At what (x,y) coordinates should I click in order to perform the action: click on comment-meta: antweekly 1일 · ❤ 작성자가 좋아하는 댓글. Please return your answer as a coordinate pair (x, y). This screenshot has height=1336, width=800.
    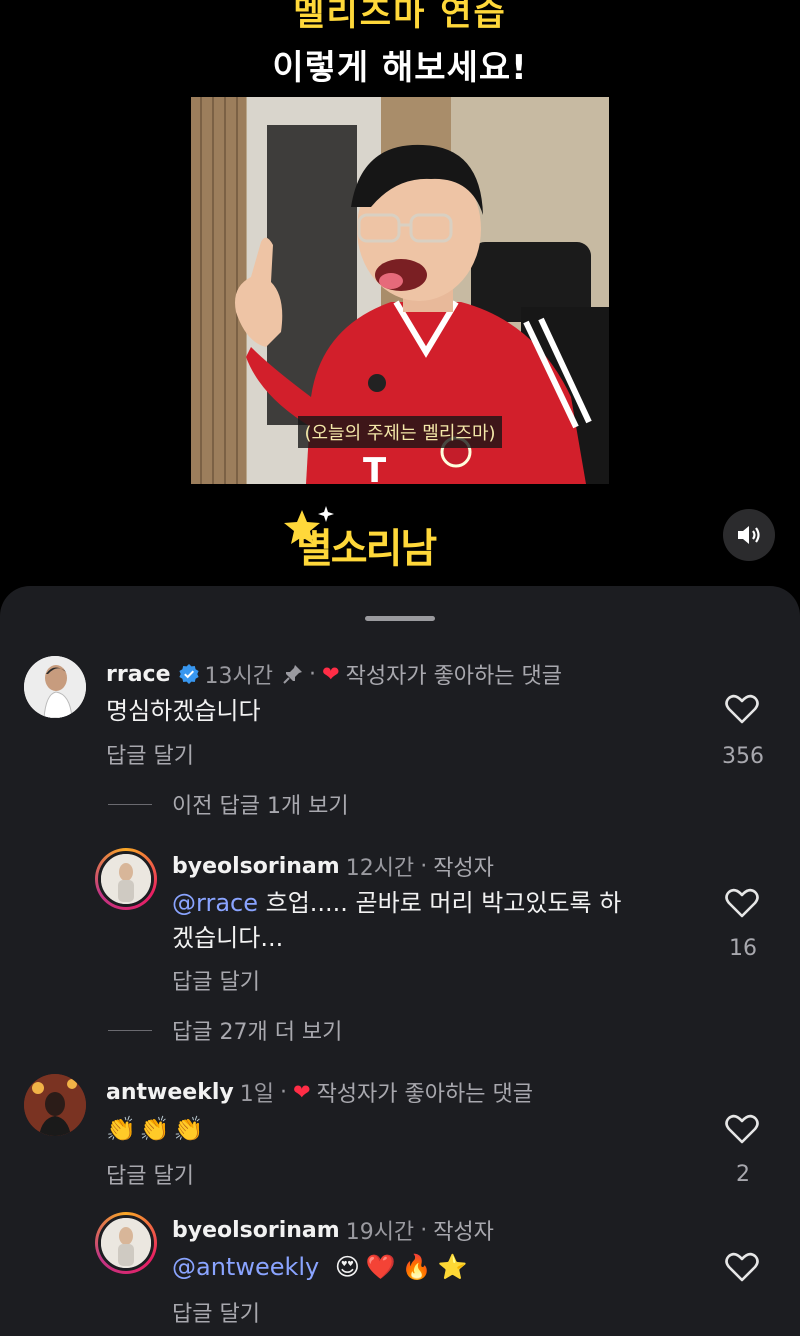
    Looking at the image, I should click on (319, 1092).